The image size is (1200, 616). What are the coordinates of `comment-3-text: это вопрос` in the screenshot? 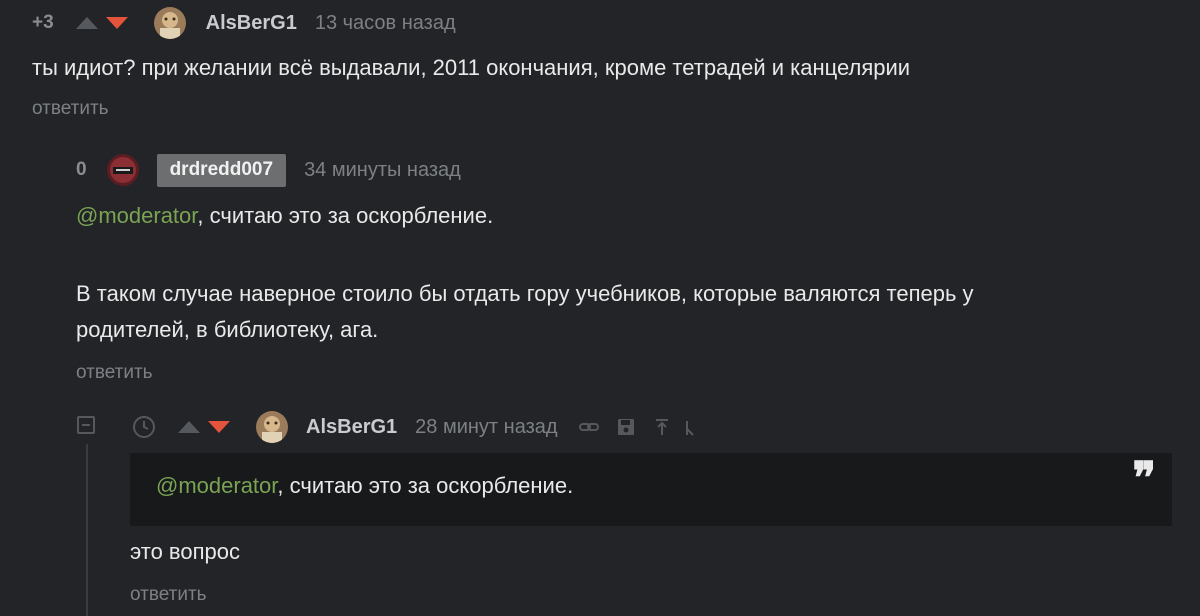 It's located at (185, 551).